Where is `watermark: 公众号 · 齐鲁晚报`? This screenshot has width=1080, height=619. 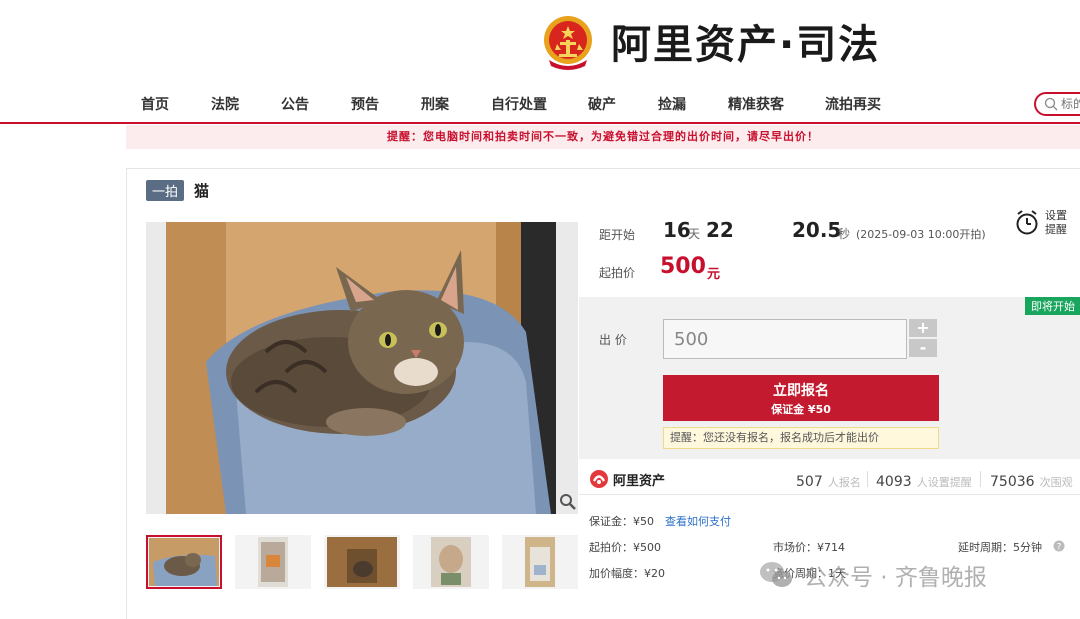
watermark: 公众号 · 齐鲁晚报 is located at coordinates (872, 575).